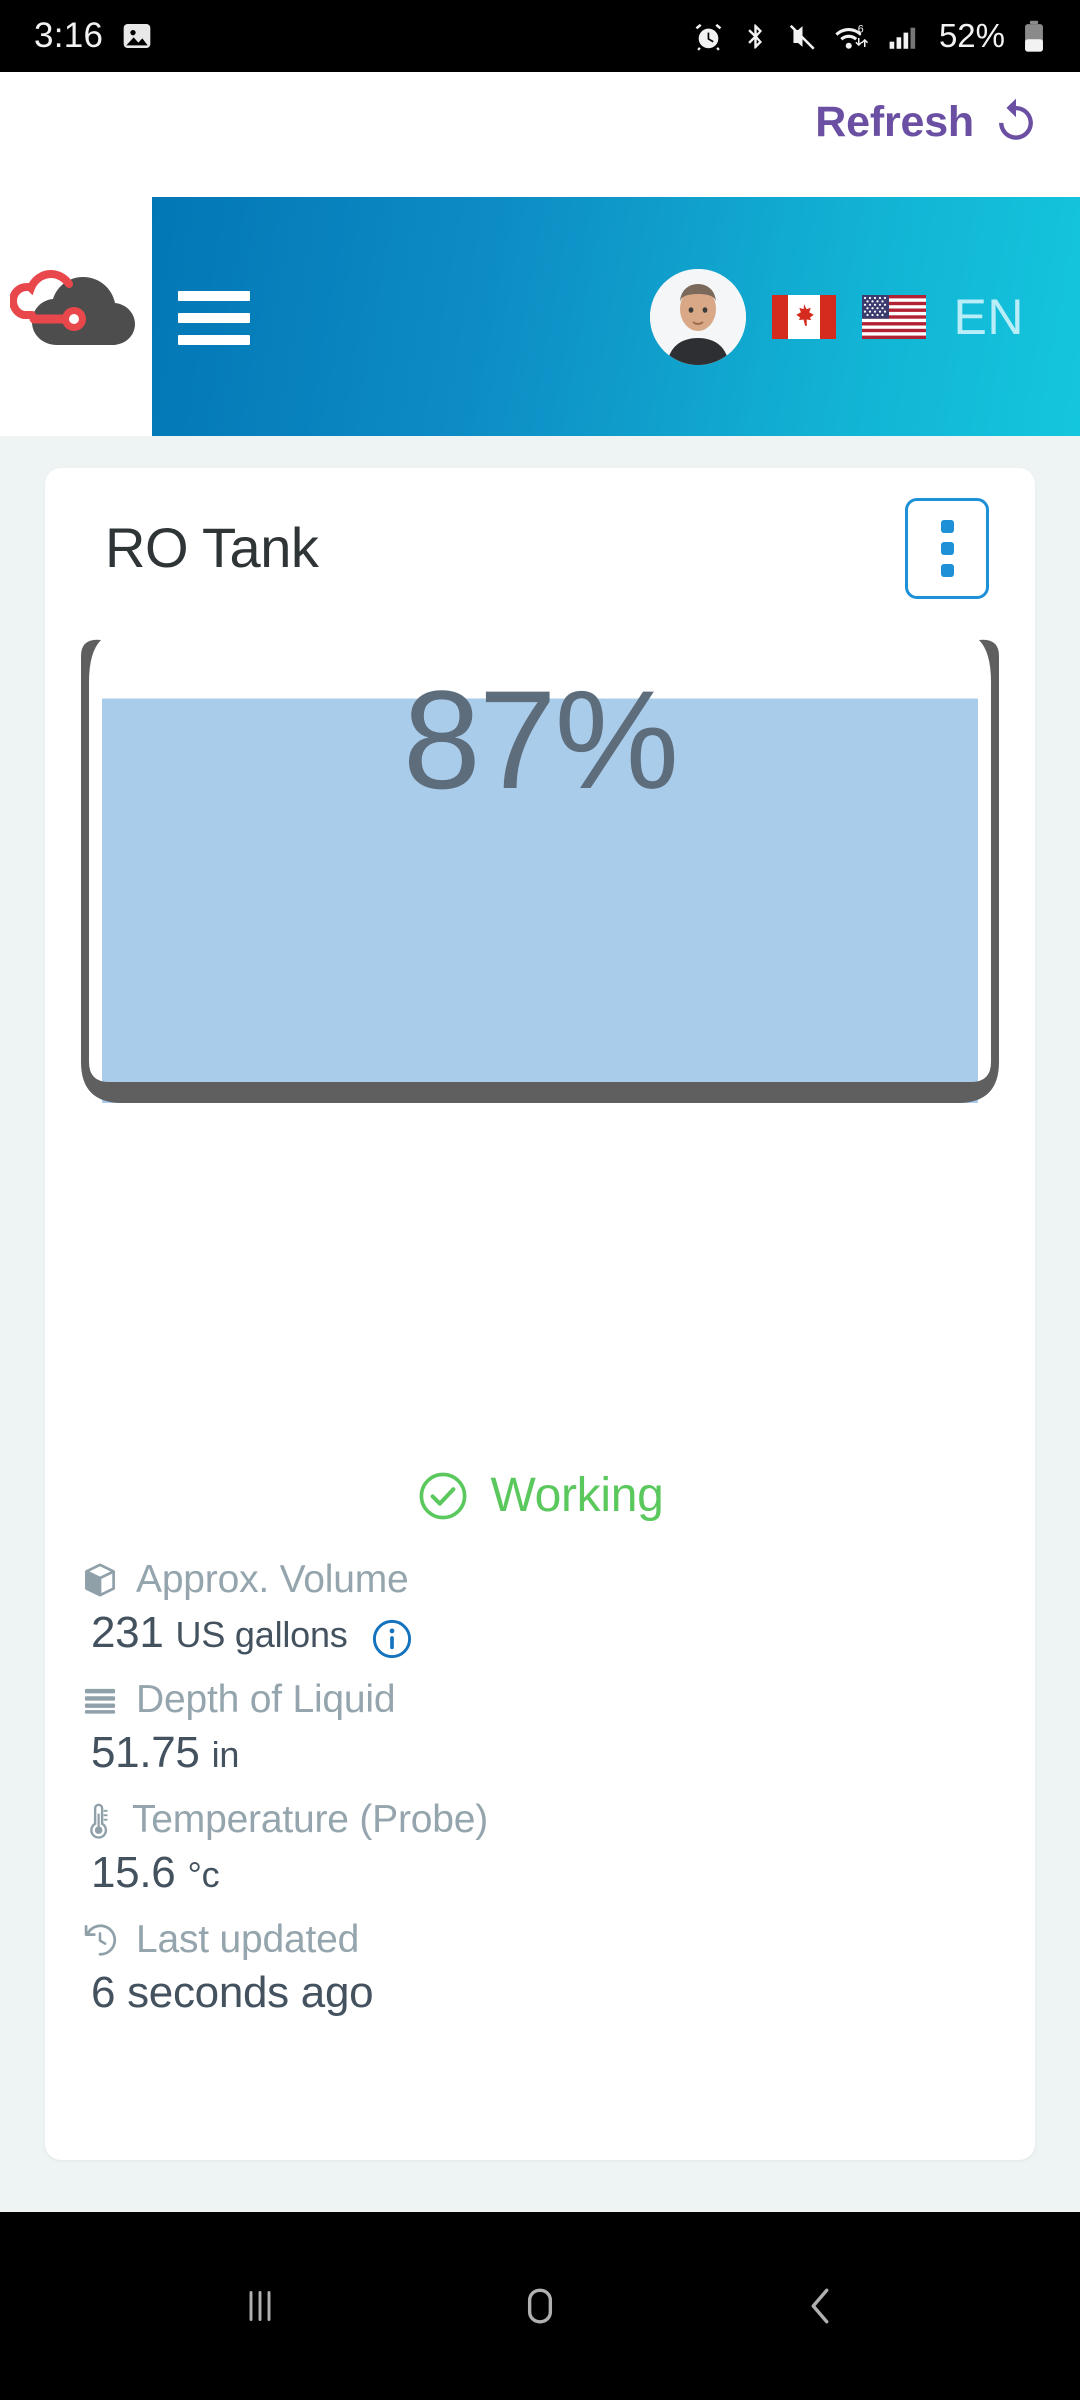  I want to click on metric-value-row: 231 US gallons, so click(538, 1639).